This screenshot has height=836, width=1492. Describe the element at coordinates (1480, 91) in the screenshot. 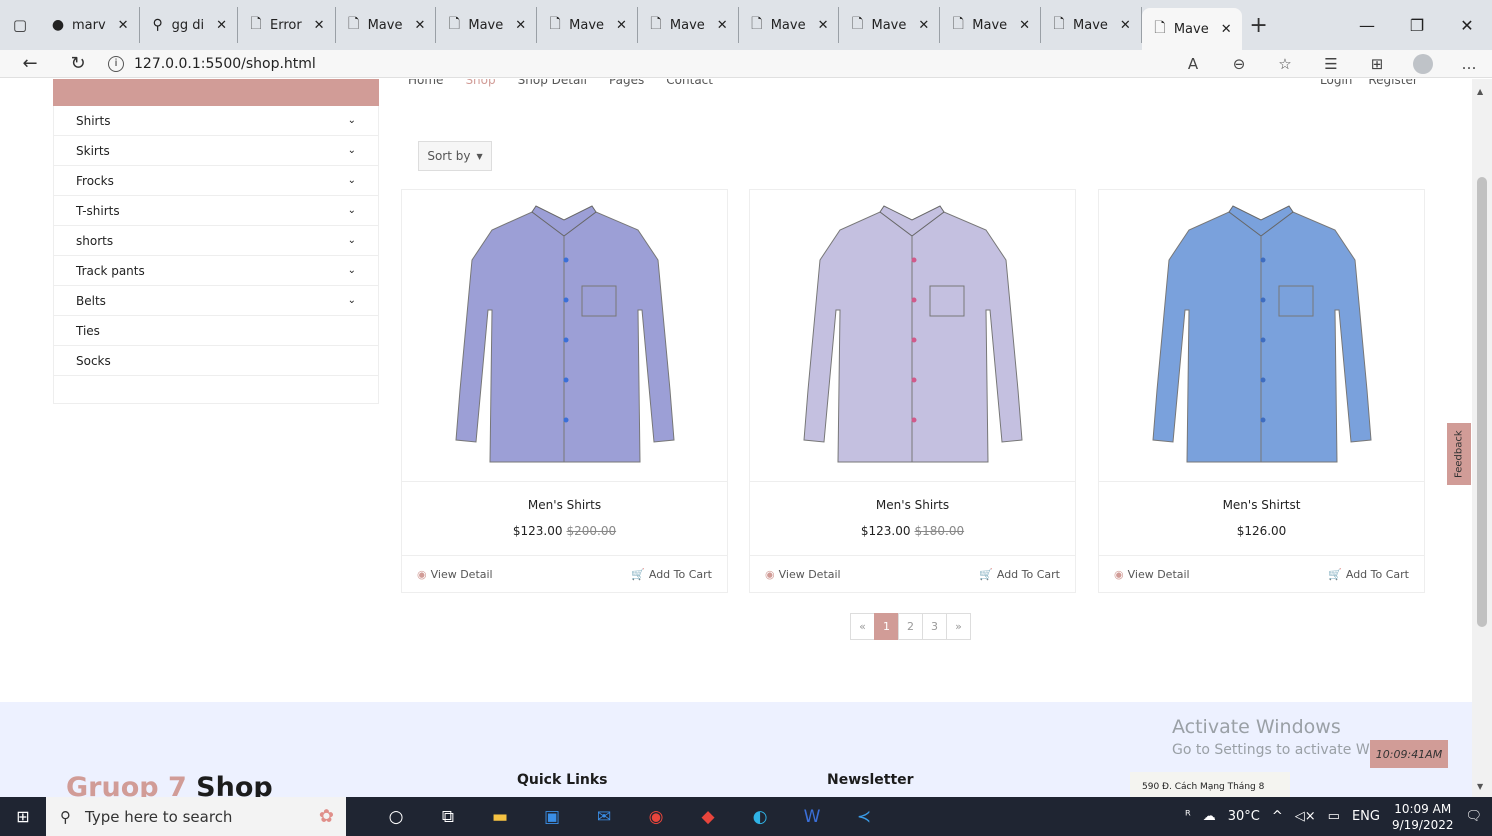

I see `scroll-up-icon: ▲` at that location.